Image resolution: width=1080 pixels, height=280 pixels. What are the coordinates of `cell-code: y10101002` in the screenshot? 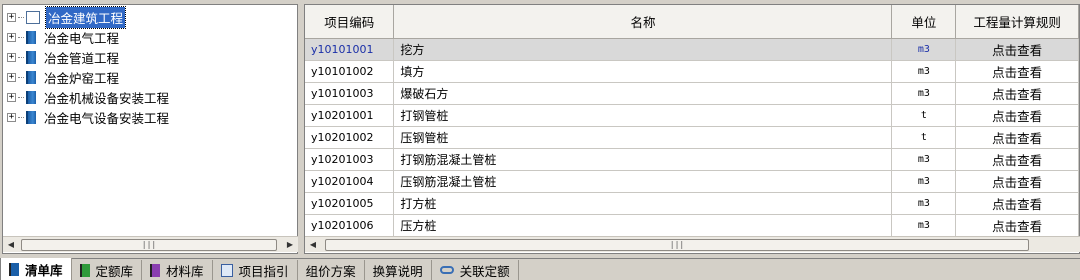 It's located at (350, 71).